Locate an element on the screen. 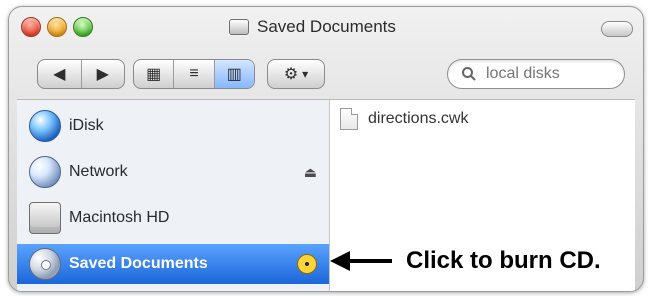 The height and width of the screenshot is (296, 650). column-view-icon: ▥ is located at coordinates (234, 74).